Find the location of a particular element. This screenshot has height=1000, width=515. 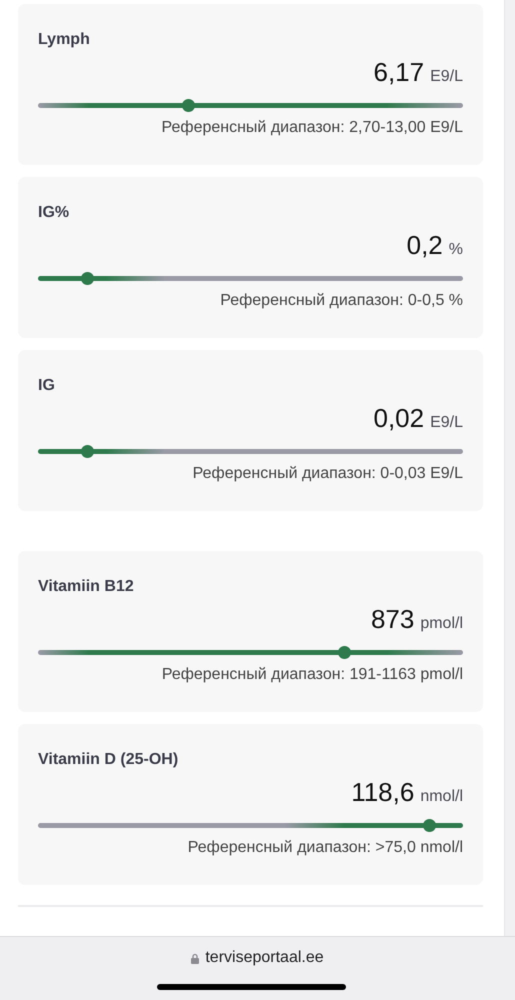

reference-range: Референсный диапазон: 2,70-13,00 E9/L is located at coordinates (313, 128).